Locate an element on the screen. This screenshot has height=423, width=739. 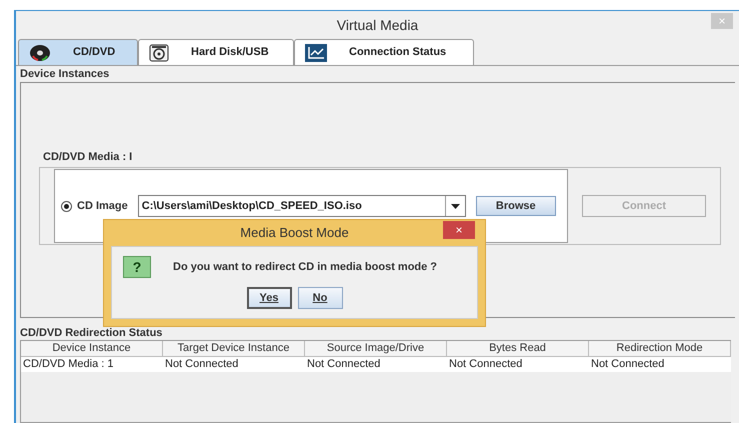
dialog-button: Yes is located at coordinates (269, 298).